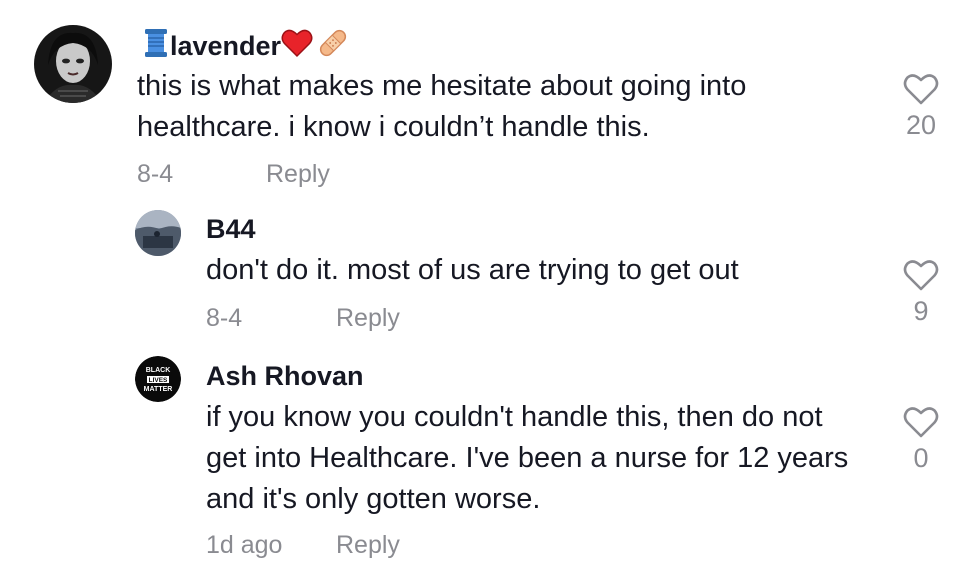  I want to click on username: lavender, so click(225, 46).